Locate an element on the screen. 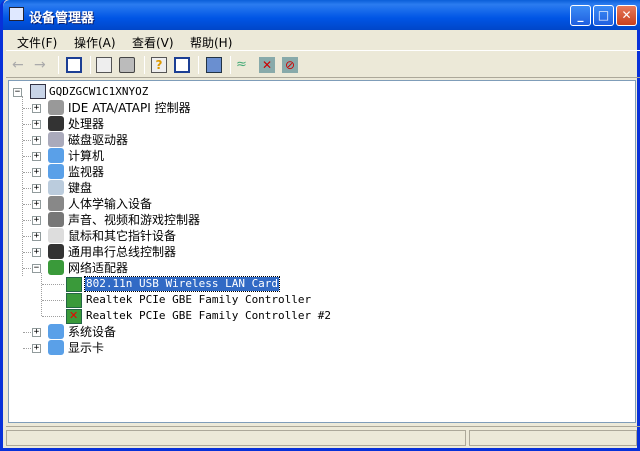 Image resolution: width=640 pixels, height=451 pixels. processor-icon is located at coordinates (56, 123).